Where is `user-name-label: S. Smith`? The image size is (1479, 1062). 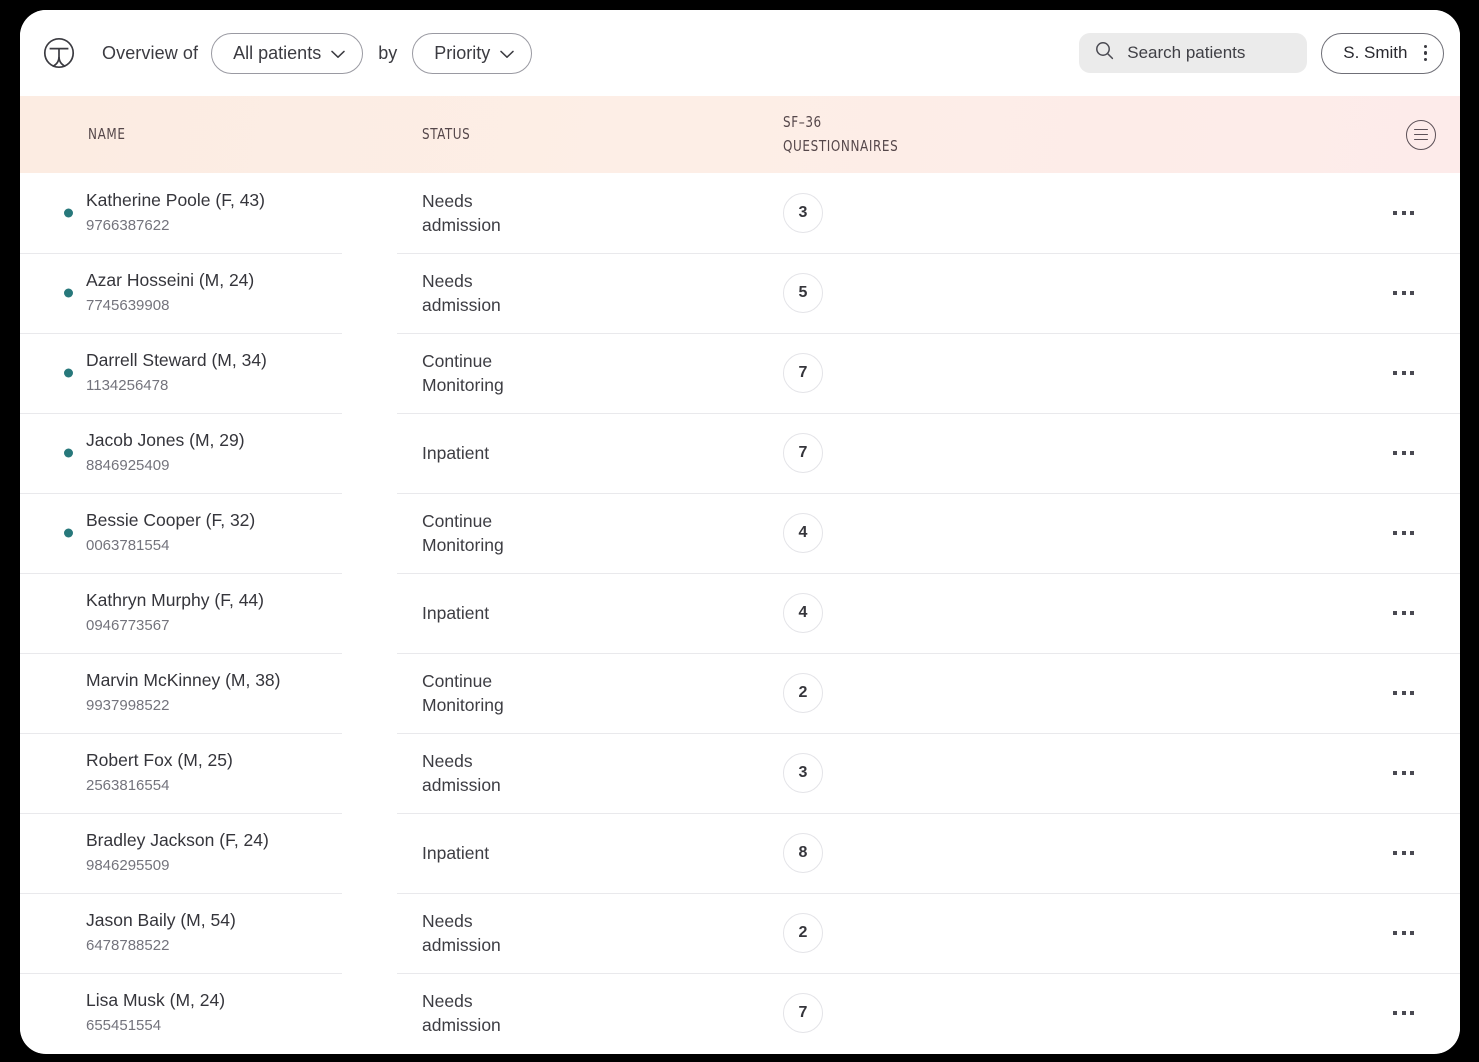 user-name-label: S. Smith is located at coordinates (1375, 52).